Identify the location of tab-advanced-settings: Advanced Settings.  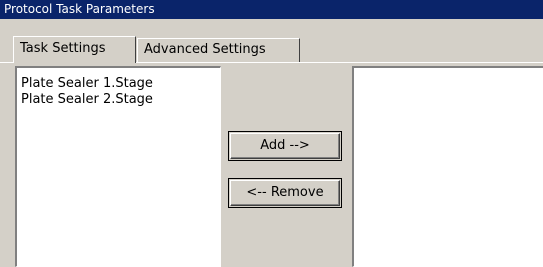
(218, 50).